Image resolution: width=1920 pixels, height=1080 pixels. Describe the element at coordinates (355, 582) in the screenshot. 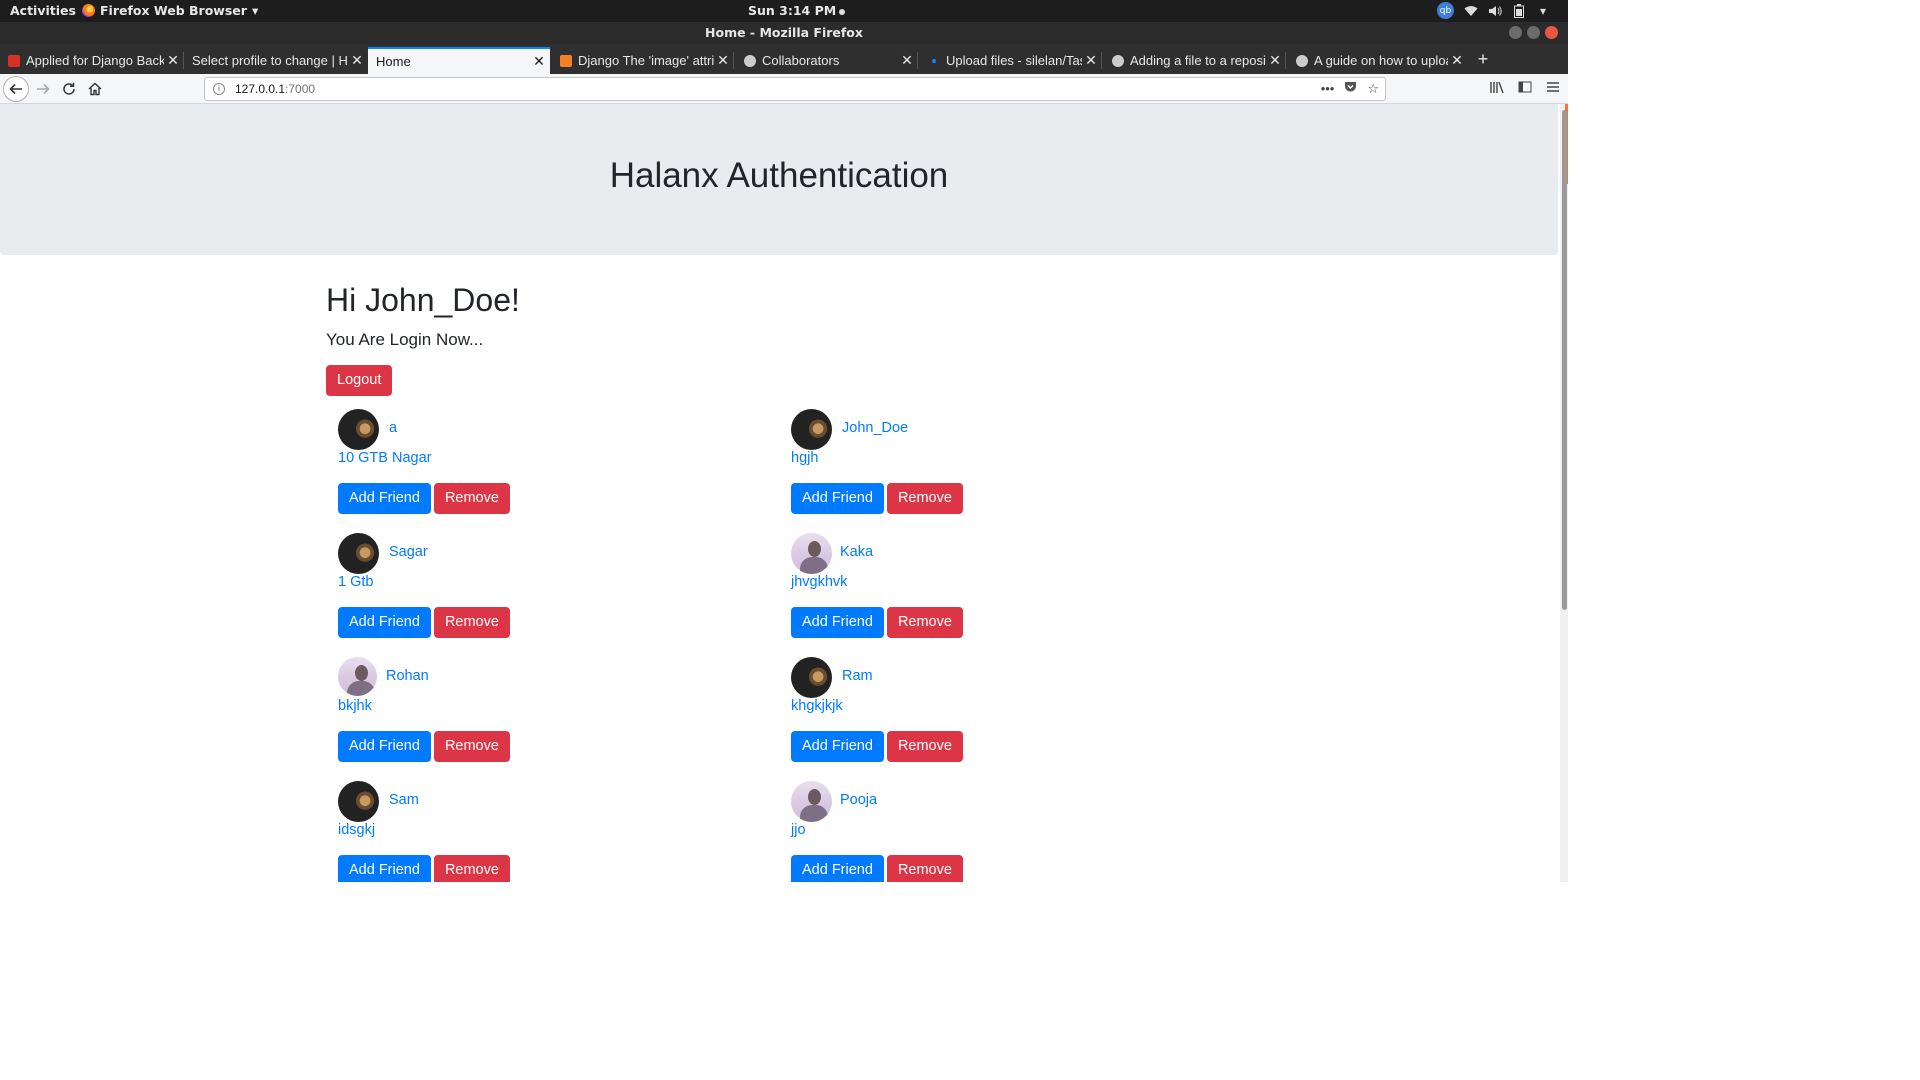

I see `user-address-link: 1 Gtb` at that location.